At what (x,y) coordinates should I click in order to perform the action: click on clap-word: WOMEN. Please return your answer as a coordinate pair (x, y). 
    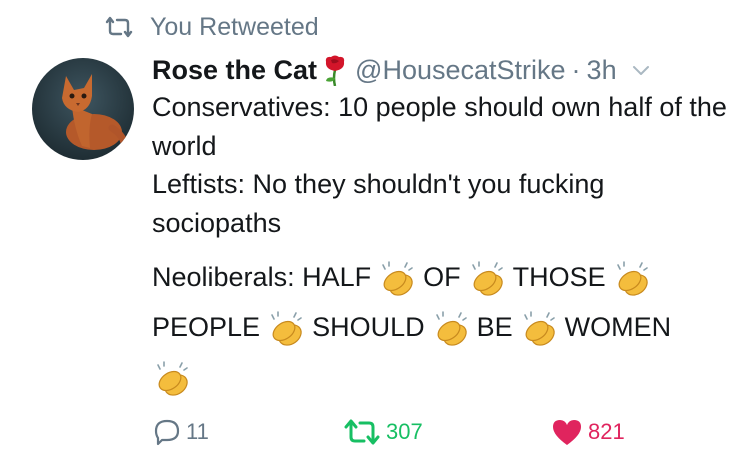
    Looking at the image, I should click on (618, 327).